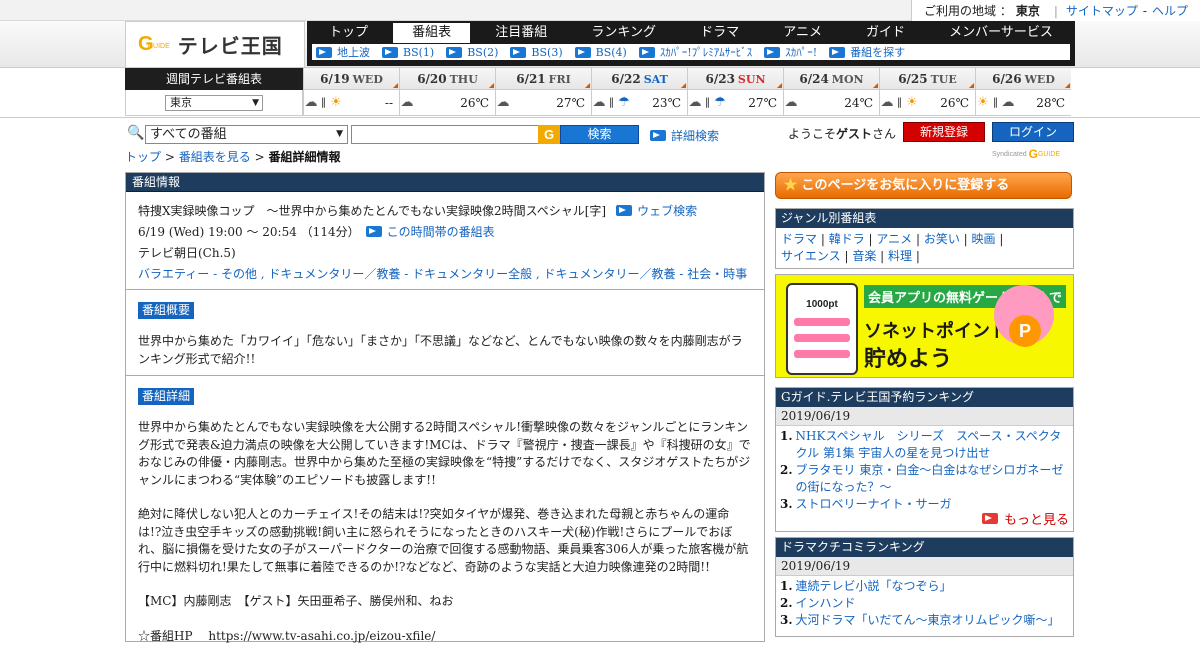  I want to click on rank-number: 3., so click(786, 620).